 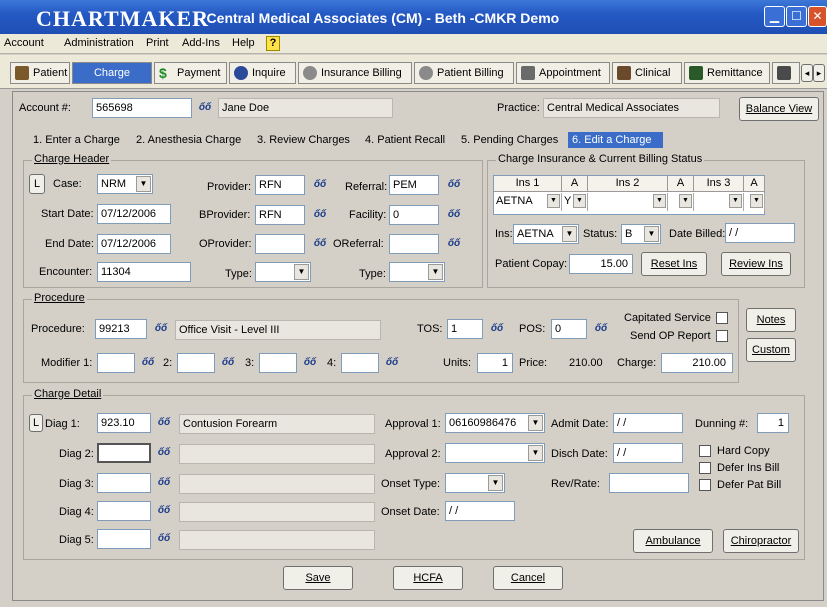 What do you see at coordinates (773, 423) in the screenshot?
I see `dunning-field: 1` at bounding box center [773, 423].